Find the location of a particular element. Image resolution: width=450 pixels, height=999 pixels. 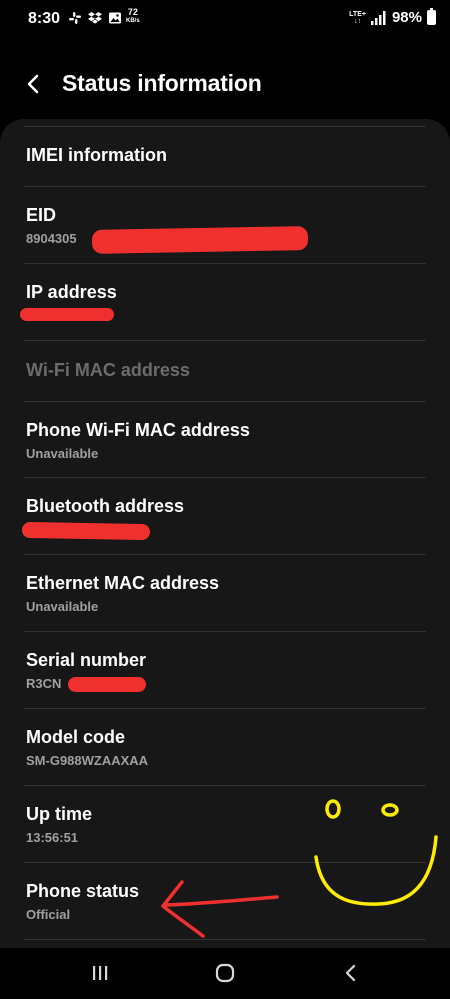

slack-icon is located at coordinates (75, 18).